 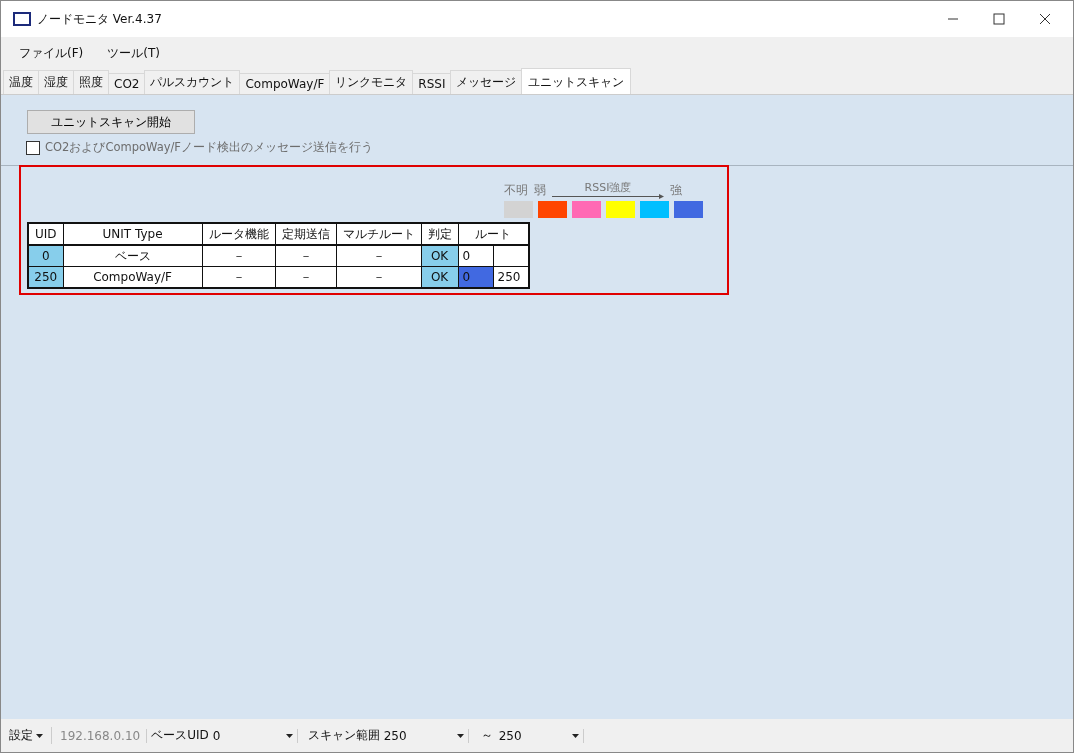 What do you see at coordinates (440, 234) in the screenshot?
I see `column-header: 判定` at bounding box center [440, 234].